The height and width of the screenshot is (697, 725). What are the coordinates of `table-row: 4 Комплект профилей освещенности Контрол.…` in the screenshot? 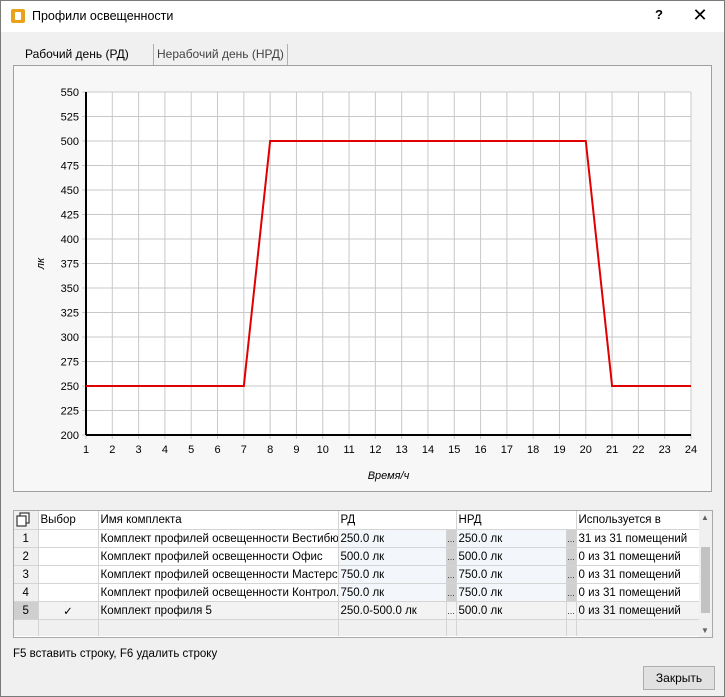 It's located at (357, 592).